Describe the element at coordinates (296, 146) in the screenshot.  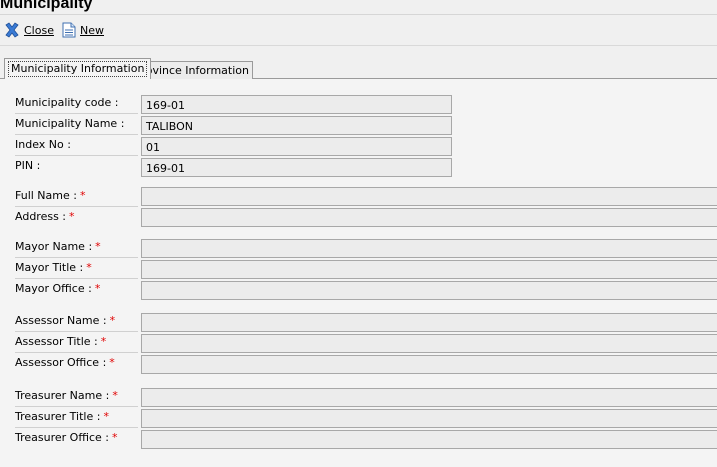
I see `index-no-field: 01` at that location.